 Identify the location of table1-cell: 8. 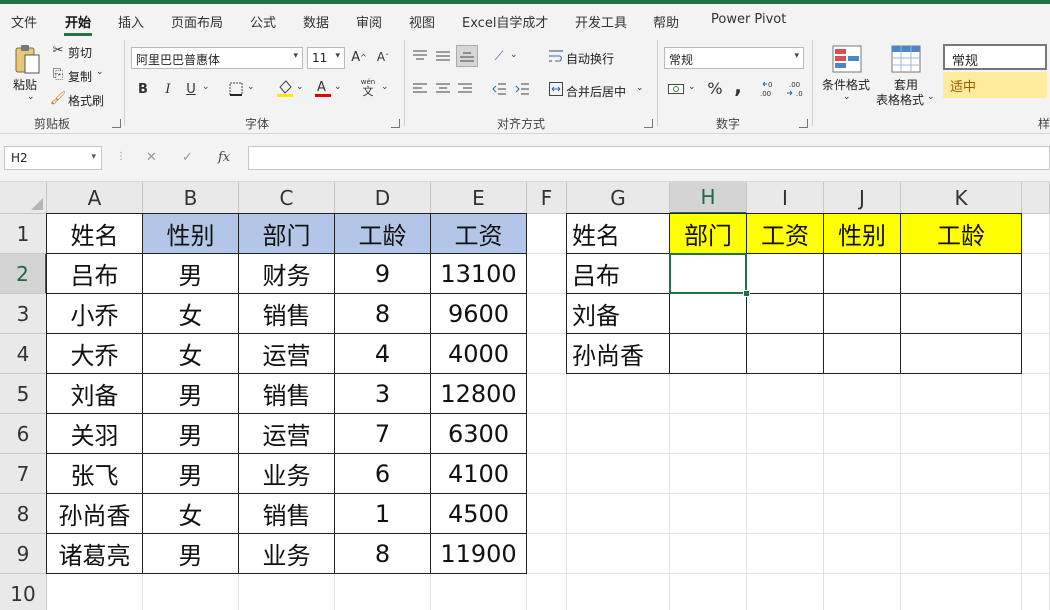
(382, 553).